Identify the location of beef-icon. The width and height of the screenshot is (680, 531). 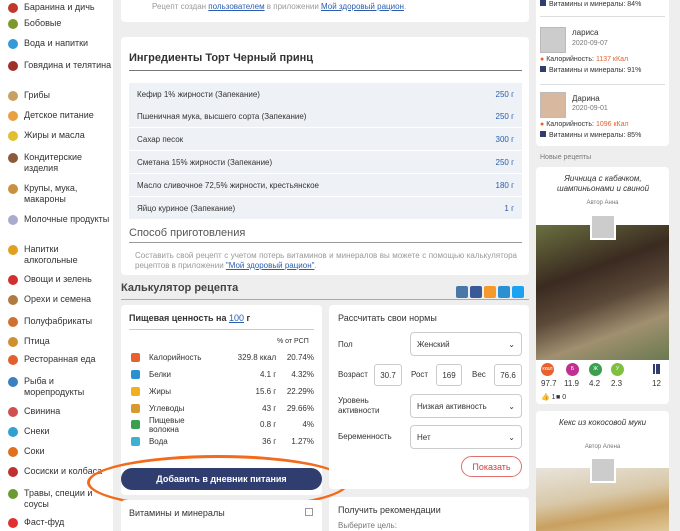
(13, 66).